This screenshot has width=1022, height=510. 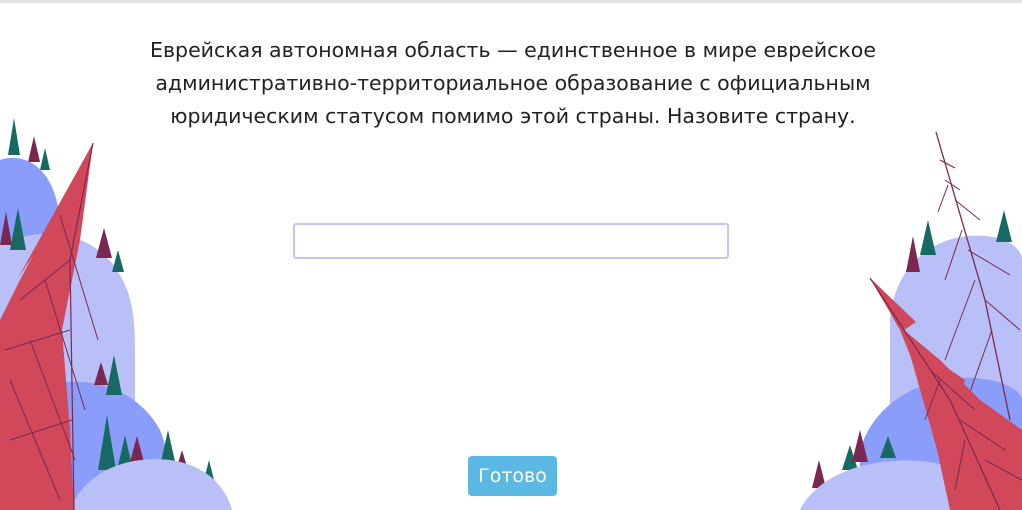 I want to click on done-button: Готово, so click(x=512, y=476).